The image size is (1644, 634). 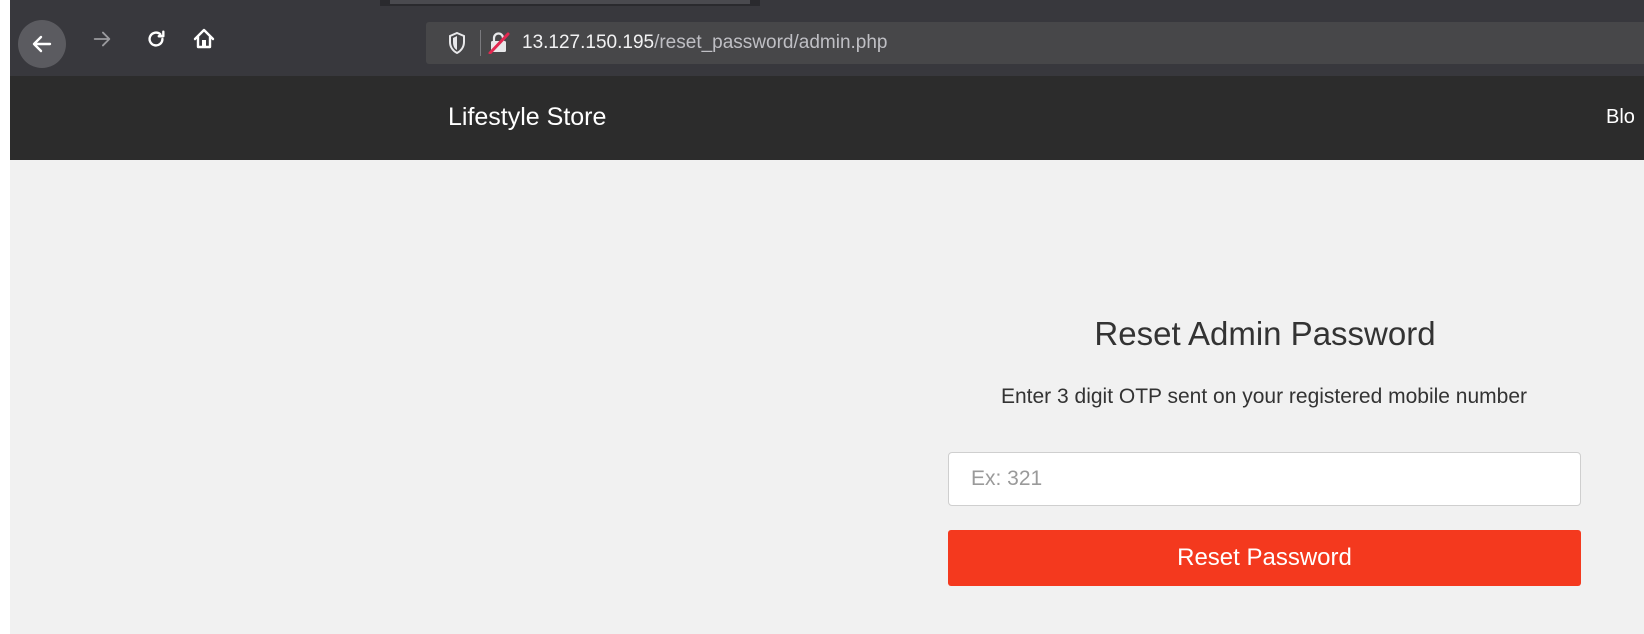 What do you see at coordinates (1035, 43) in the screenshot?
I see `address-bar: 13.127.150.195/reset_password/admin.php` at bounding box center [1035, 43].